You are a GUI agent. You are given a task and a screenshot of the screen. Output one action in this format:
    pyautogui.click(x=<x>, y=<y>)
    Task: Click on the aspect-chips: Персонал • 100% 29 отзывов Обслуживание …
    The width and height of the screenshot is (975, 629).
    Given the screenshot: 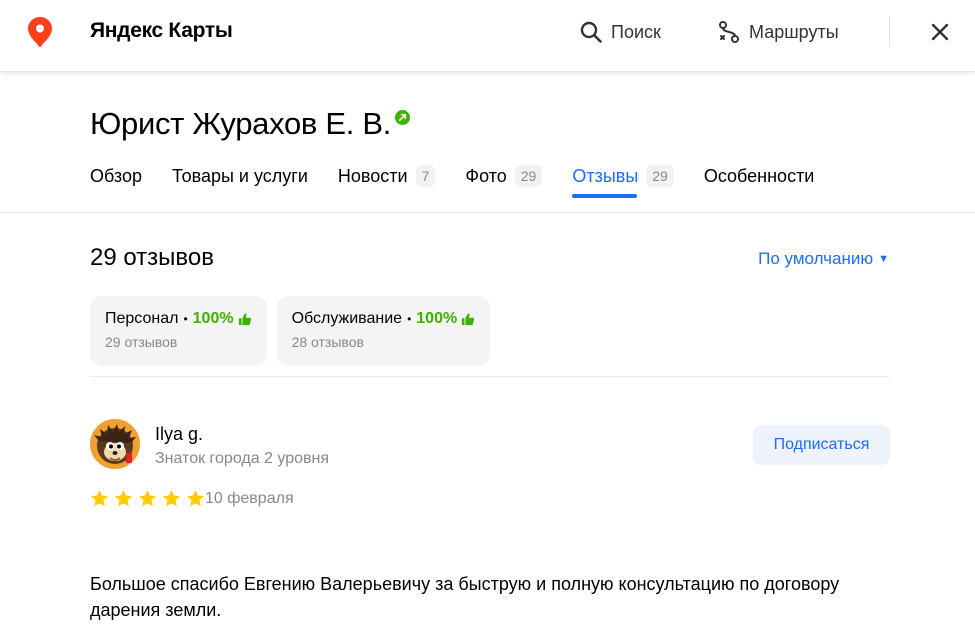 What is the action you would take?
    pyautogui.click(x=295, y=331)
    